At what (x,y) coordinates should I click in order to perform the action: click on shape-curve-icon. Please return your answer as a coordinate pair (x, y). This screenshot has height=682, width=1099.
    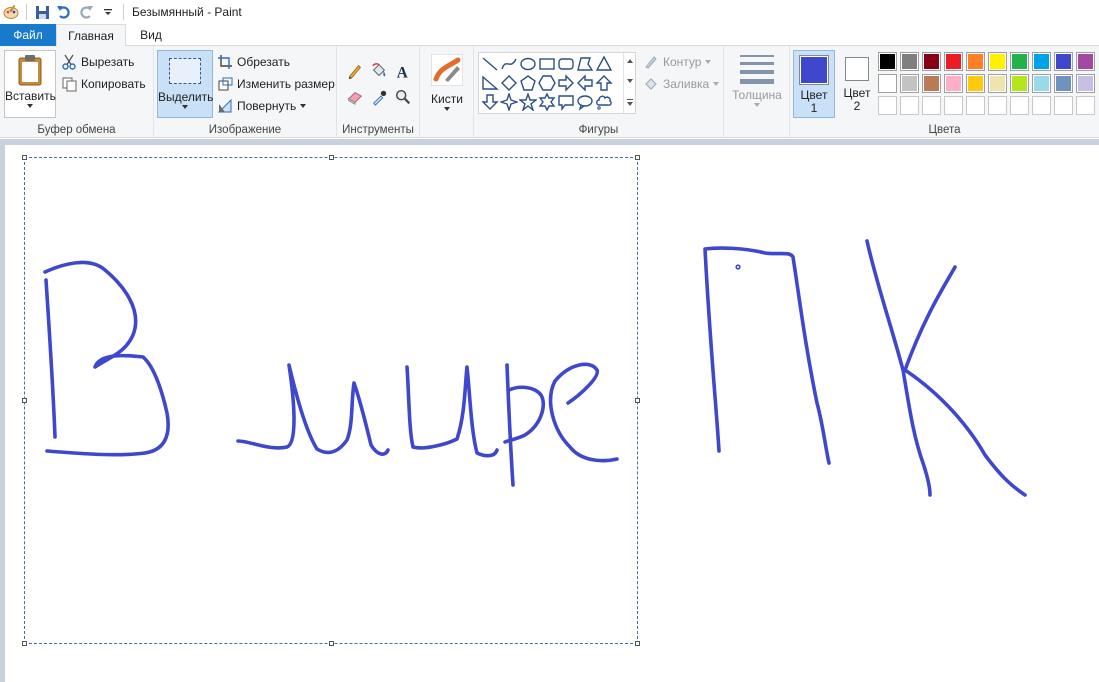
    Looking at the image, I should click on (509, 64).